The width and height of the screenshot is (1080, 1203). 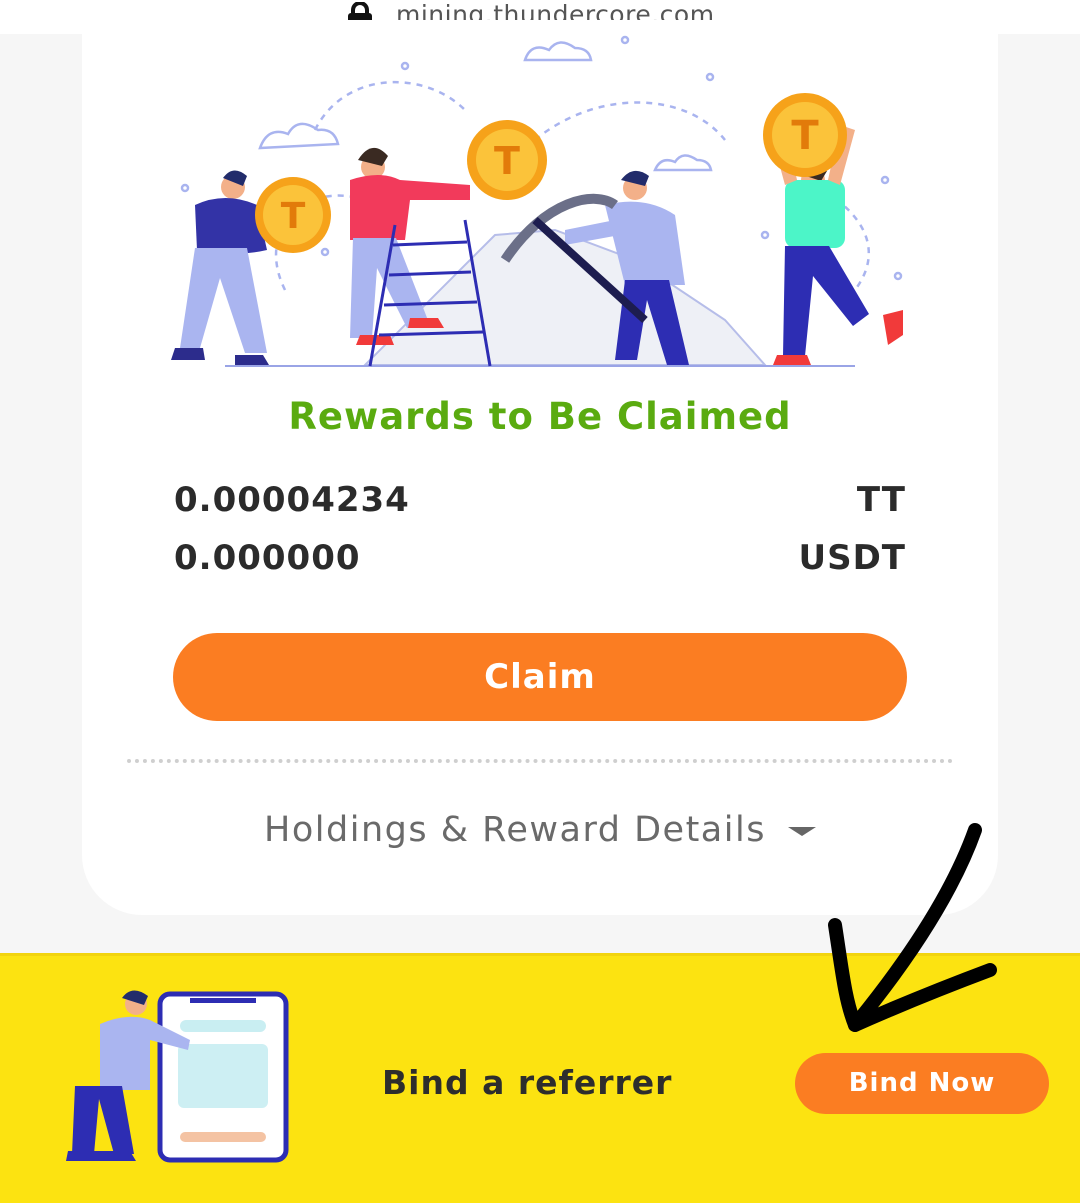 What do you see at coordinates (540, 761) in the screenshot?
I see `dotted-divider` at bounding box center [540, 761].